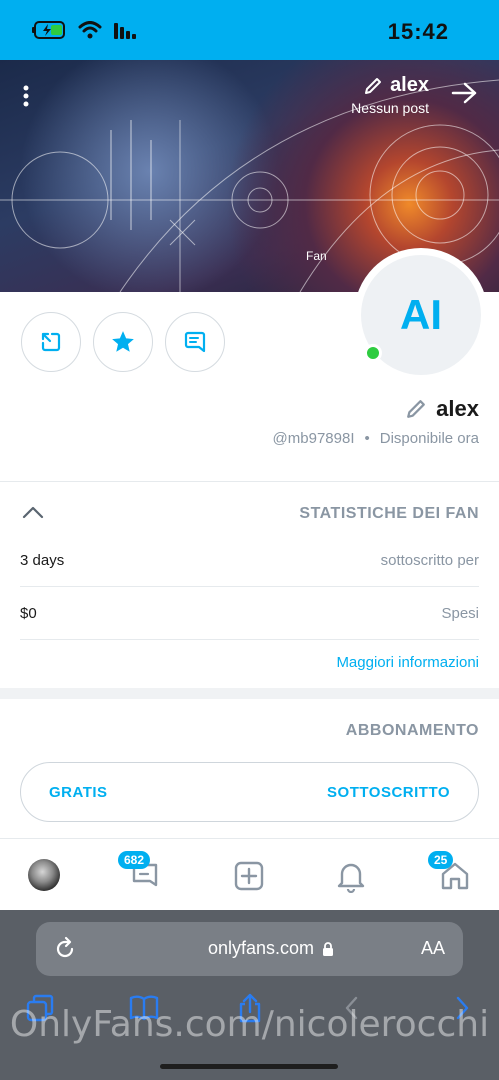  What do you see at coordinates (249, 792) in the screenshot?
I see `subscribed-button: GRATIS SOTTOSCRITTO` at bounding box center [249, 792].